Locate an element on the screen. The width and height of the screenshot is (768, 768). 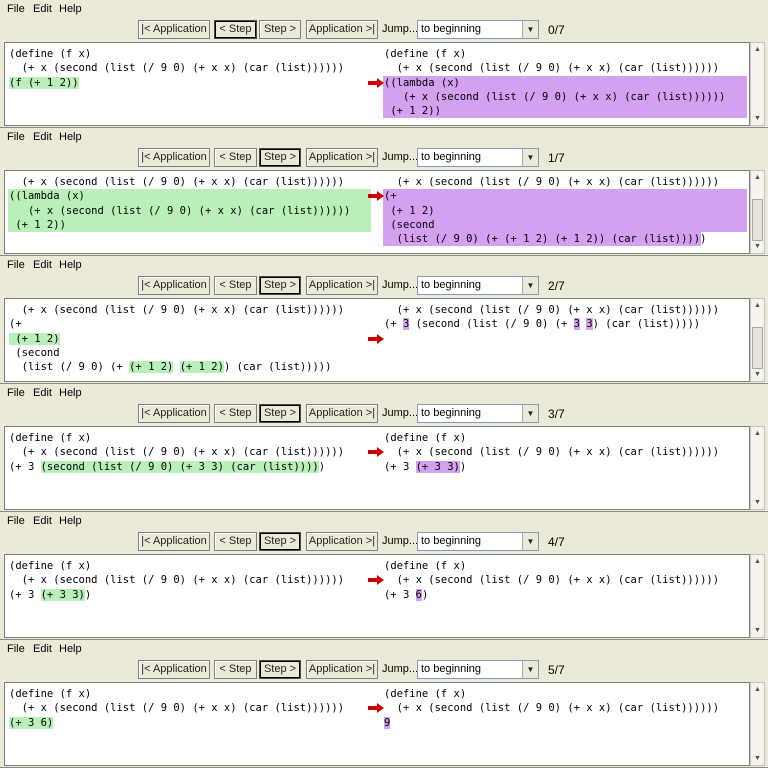
right-segment: ) (car (list))))) is located at coordinates (646, 324).